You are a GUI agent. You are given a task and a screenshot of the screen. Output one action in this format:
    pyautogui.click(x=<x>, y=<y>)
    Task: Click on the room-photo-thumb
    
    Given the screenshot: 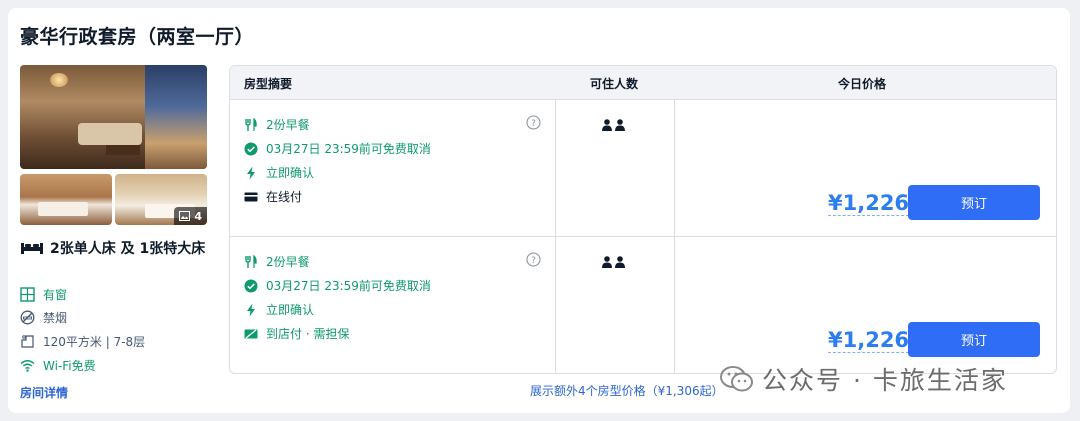 What is the action you would take?
    pyautogui.click(x=66, y=199)
    